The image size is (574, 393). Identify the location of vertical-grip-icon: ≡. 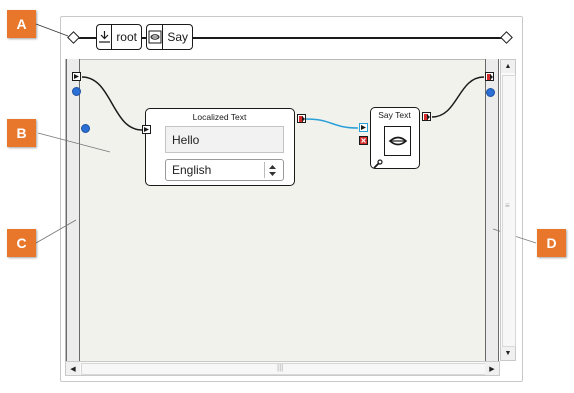
(507, 205).